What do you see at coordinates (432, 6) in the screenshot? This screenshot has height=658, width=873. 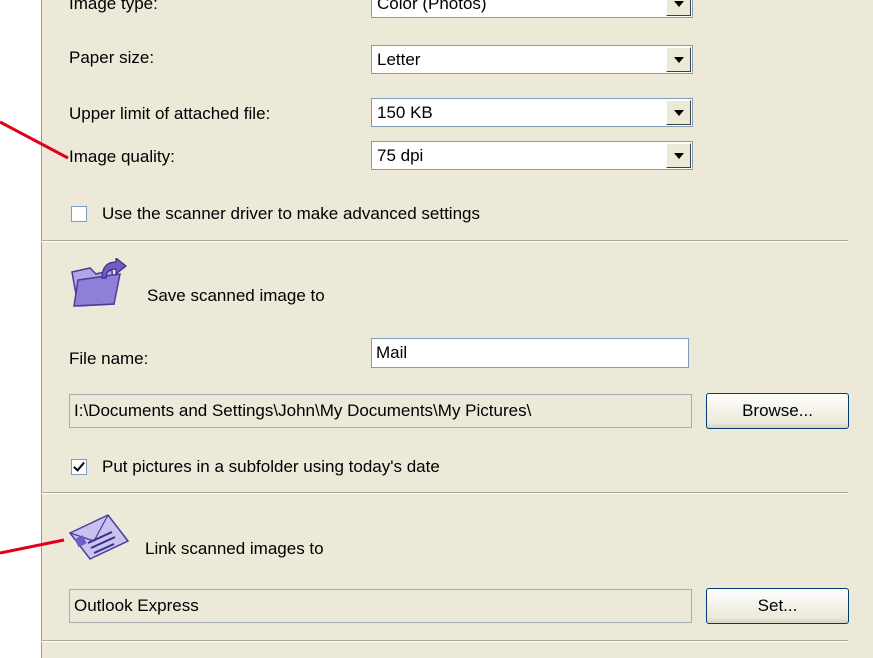 I see `image-type-value: Color (Photos)` at bounding box center [432, 6].